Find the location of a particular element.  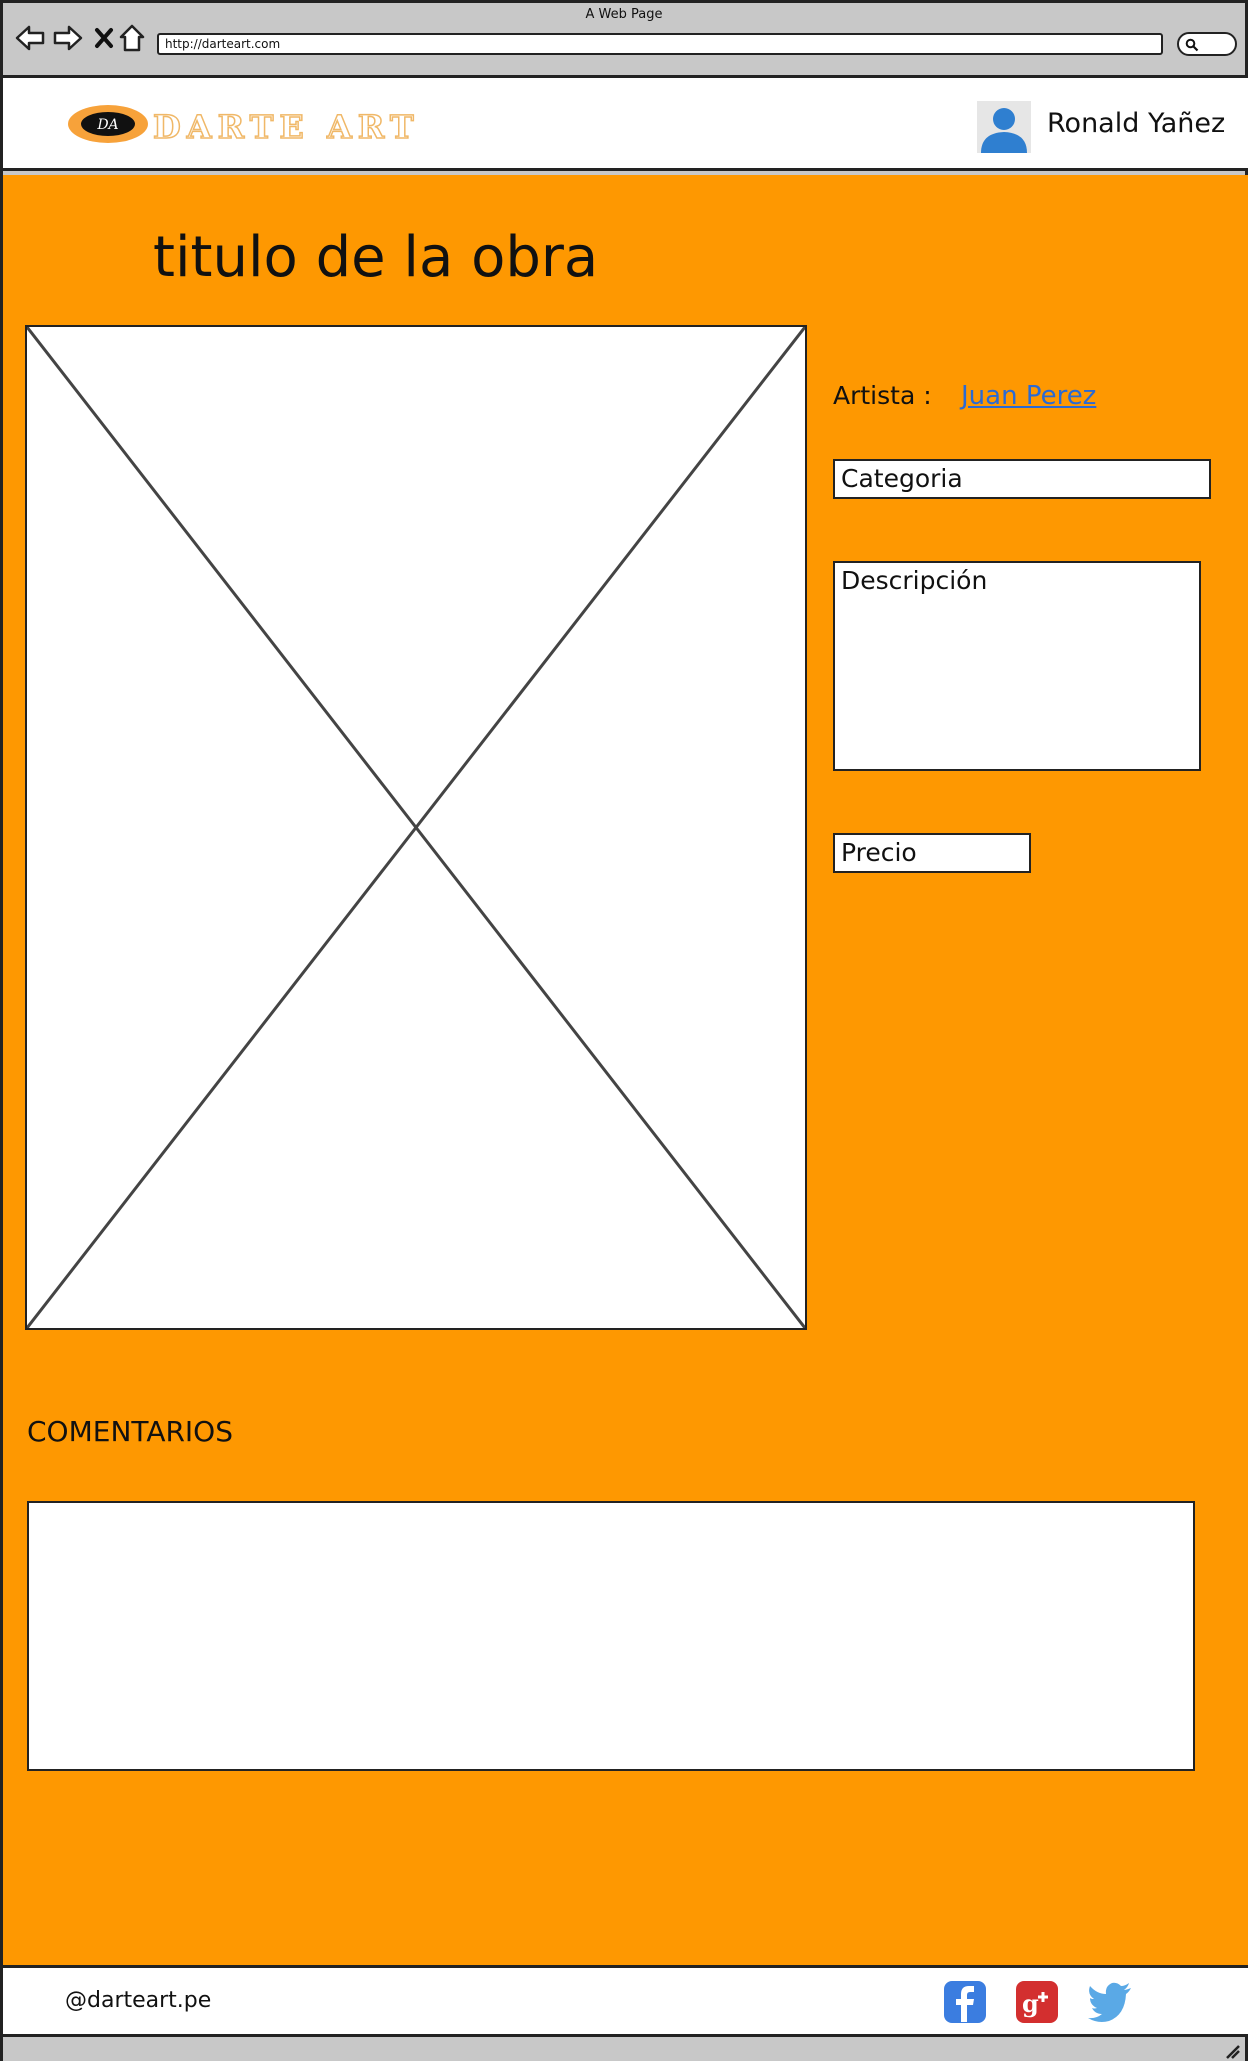

facebook-icon is located at coordinates (965, 2002).